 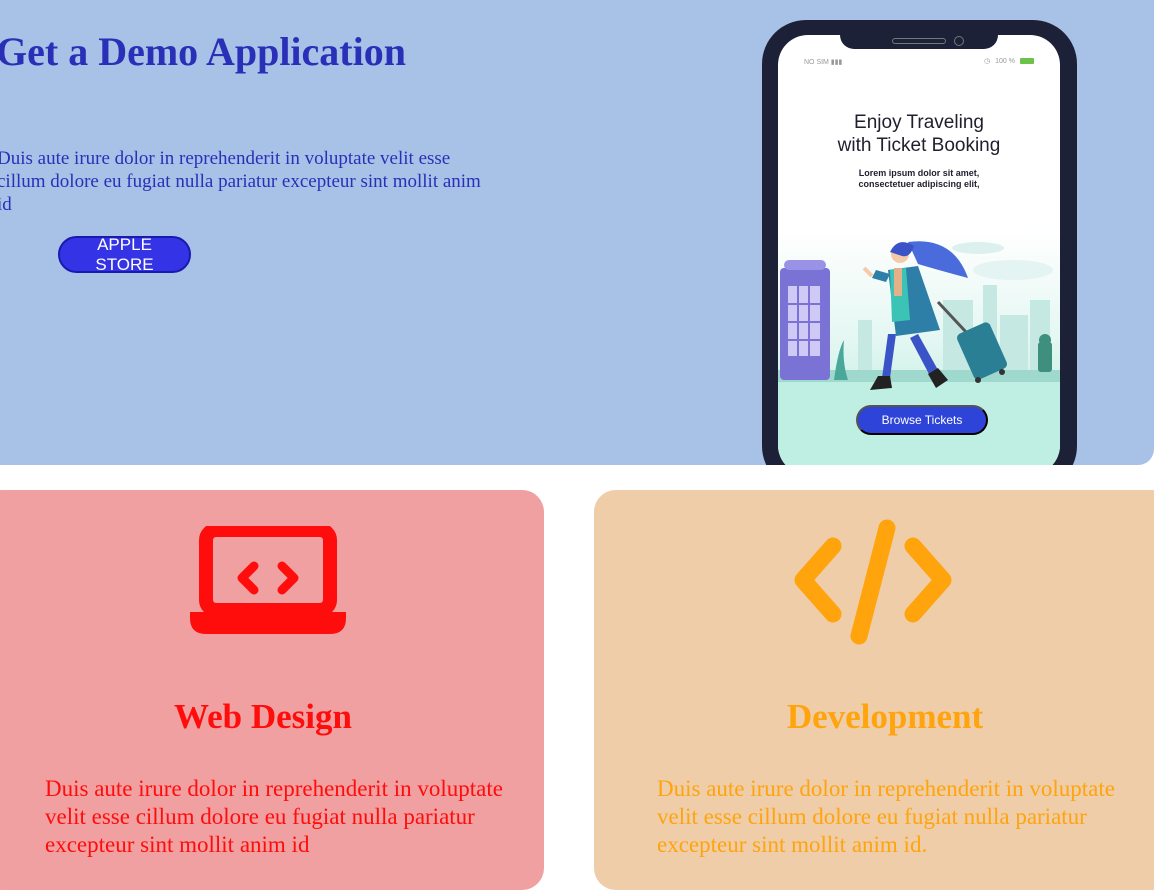 What do you see at coordinates (1027, 61) in the screenshot?
I see `battery-icon` at bounding box center [1027, 61].